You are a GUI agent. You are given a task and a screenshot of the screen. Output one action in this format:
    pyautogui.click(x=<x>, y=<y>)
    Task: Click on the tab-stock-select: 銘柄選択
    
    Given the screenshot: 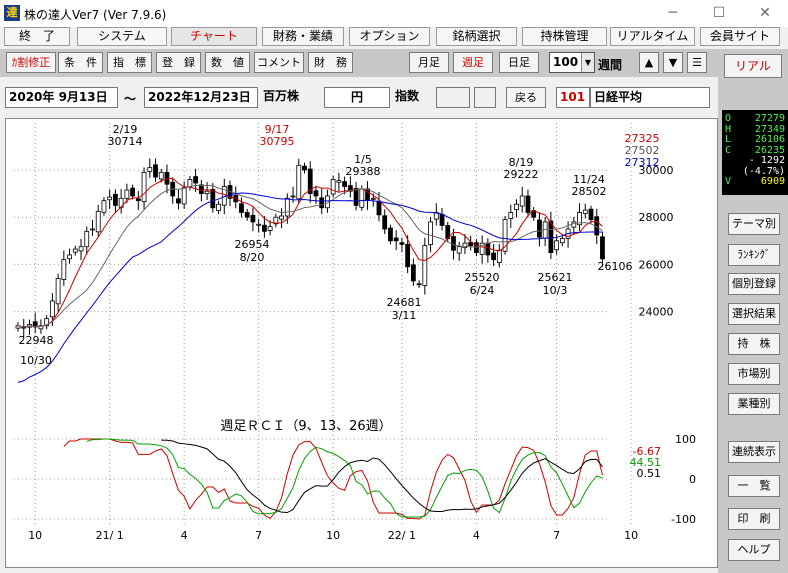 What is the action you would take?
    pyautogui.click(x=476, y=36)
    